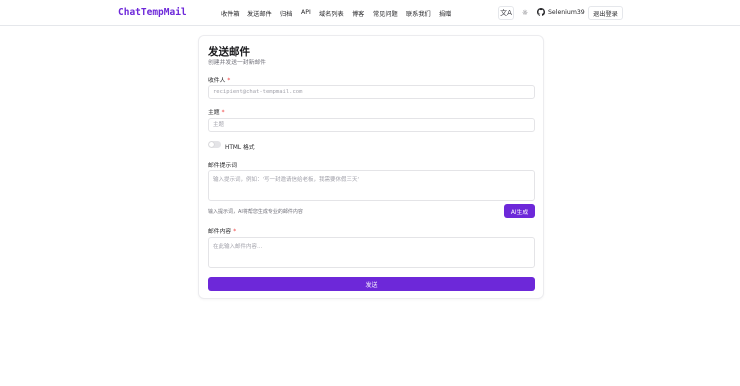 This screenshot has width=740, height=386. I want to click on nav-api: API, so click(306, 12).